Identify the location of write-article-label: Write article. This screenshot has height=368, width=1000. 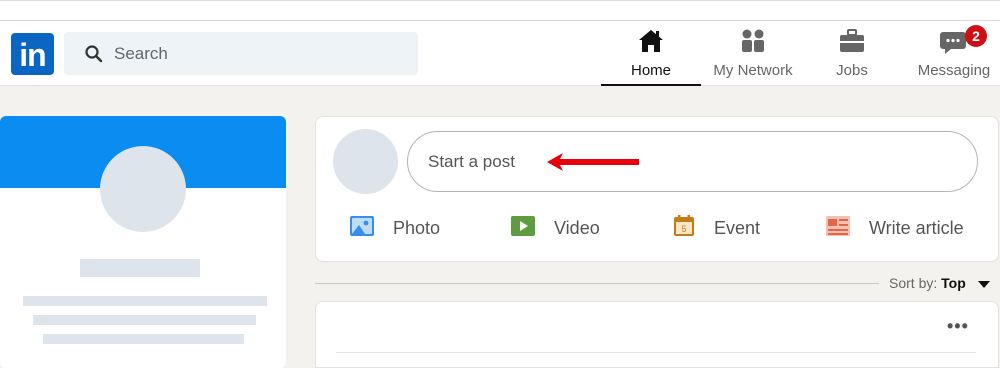
(916, 227).